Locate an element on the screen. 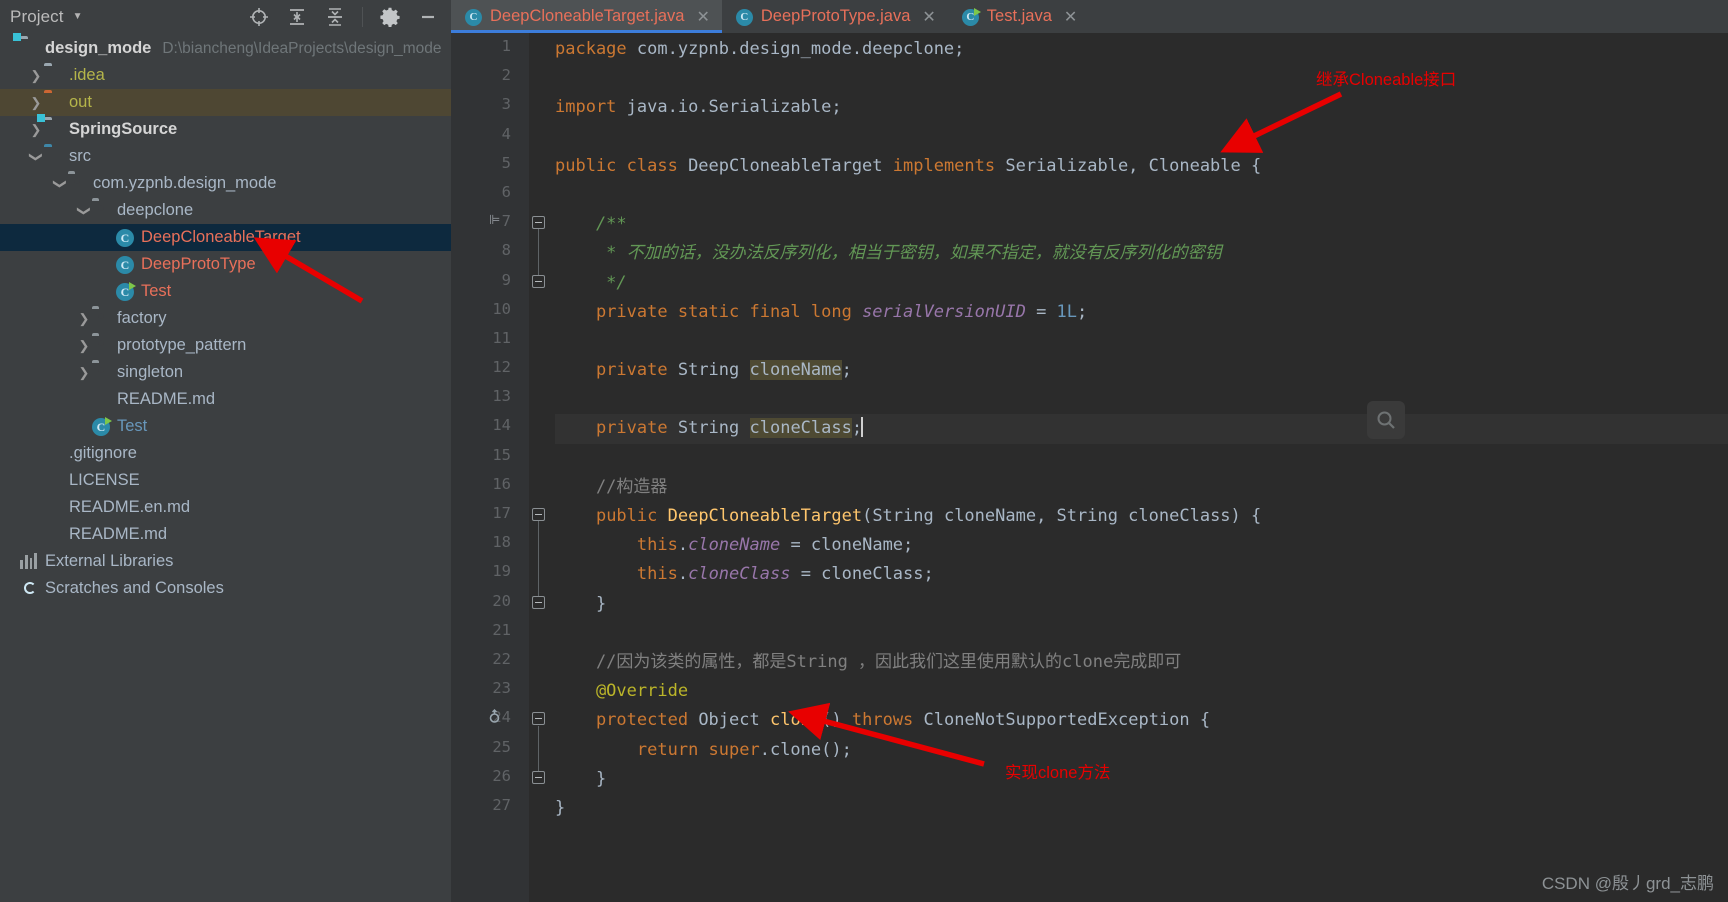 This screenshot has height=902, width=1728. tree-item-label: Scratches and Consoles is located at coordinates (134, 588).